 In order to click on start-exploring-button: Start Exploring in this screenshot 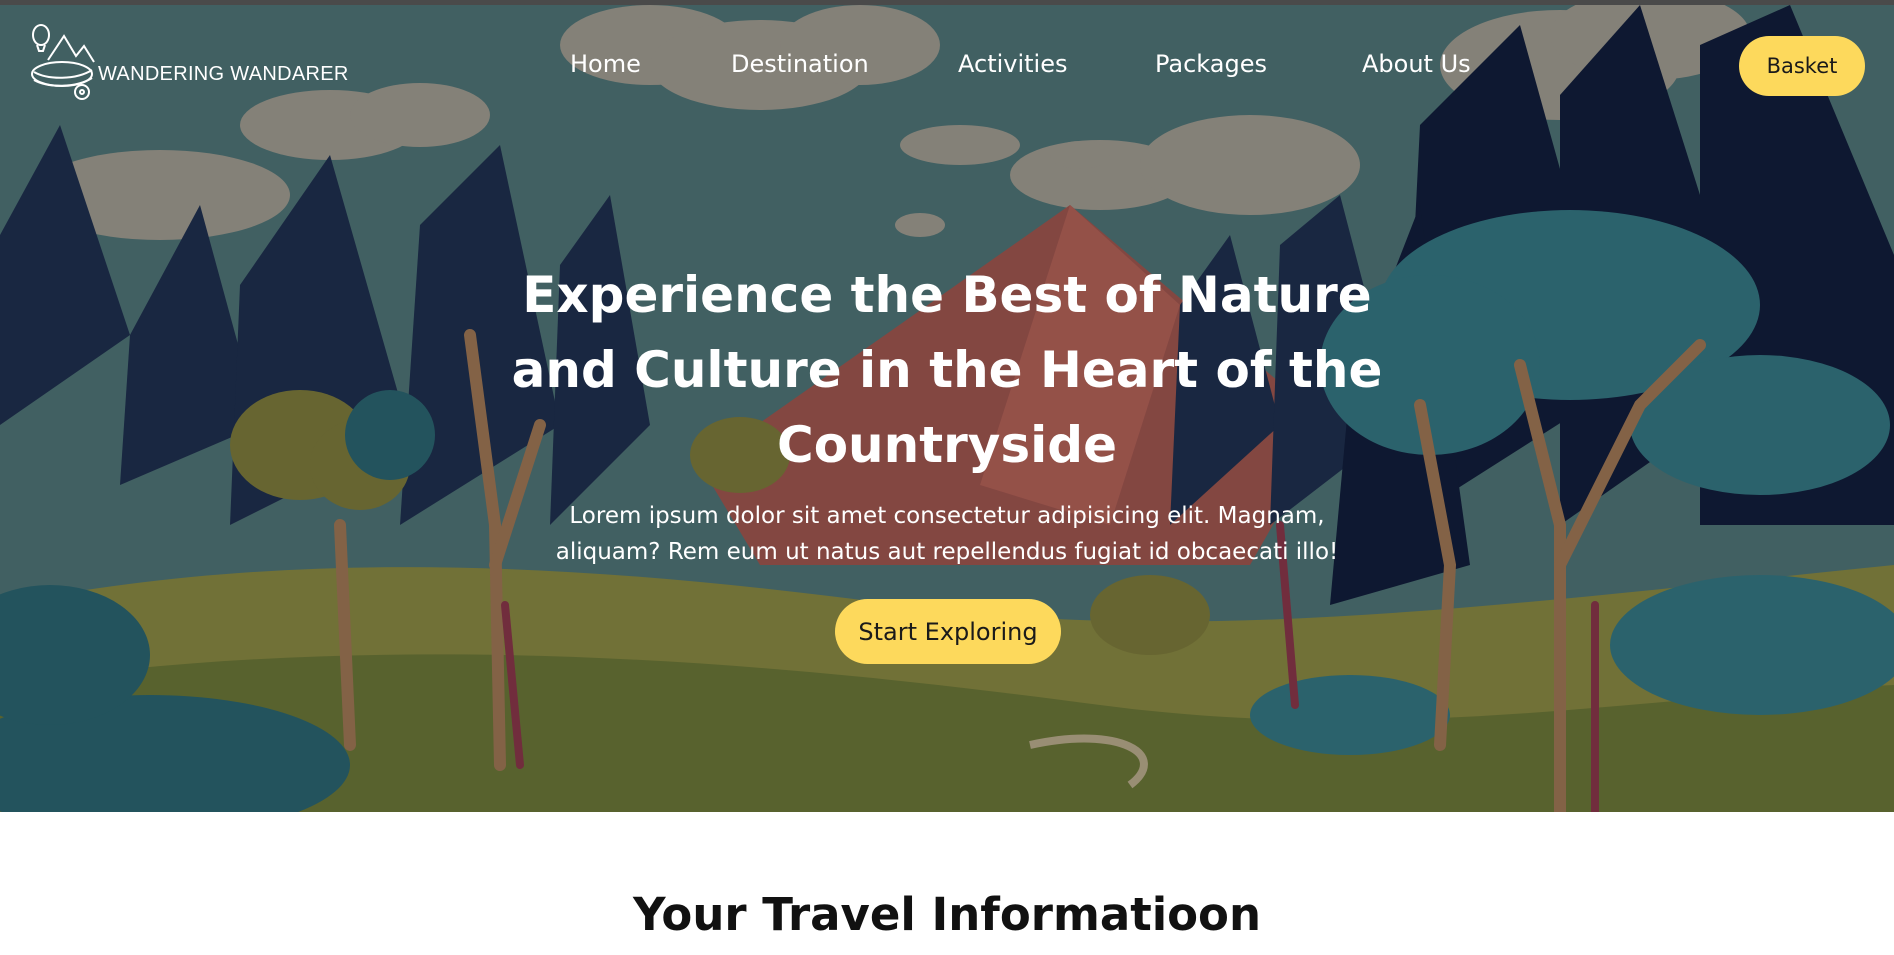, I will do `click(948, 631)`.